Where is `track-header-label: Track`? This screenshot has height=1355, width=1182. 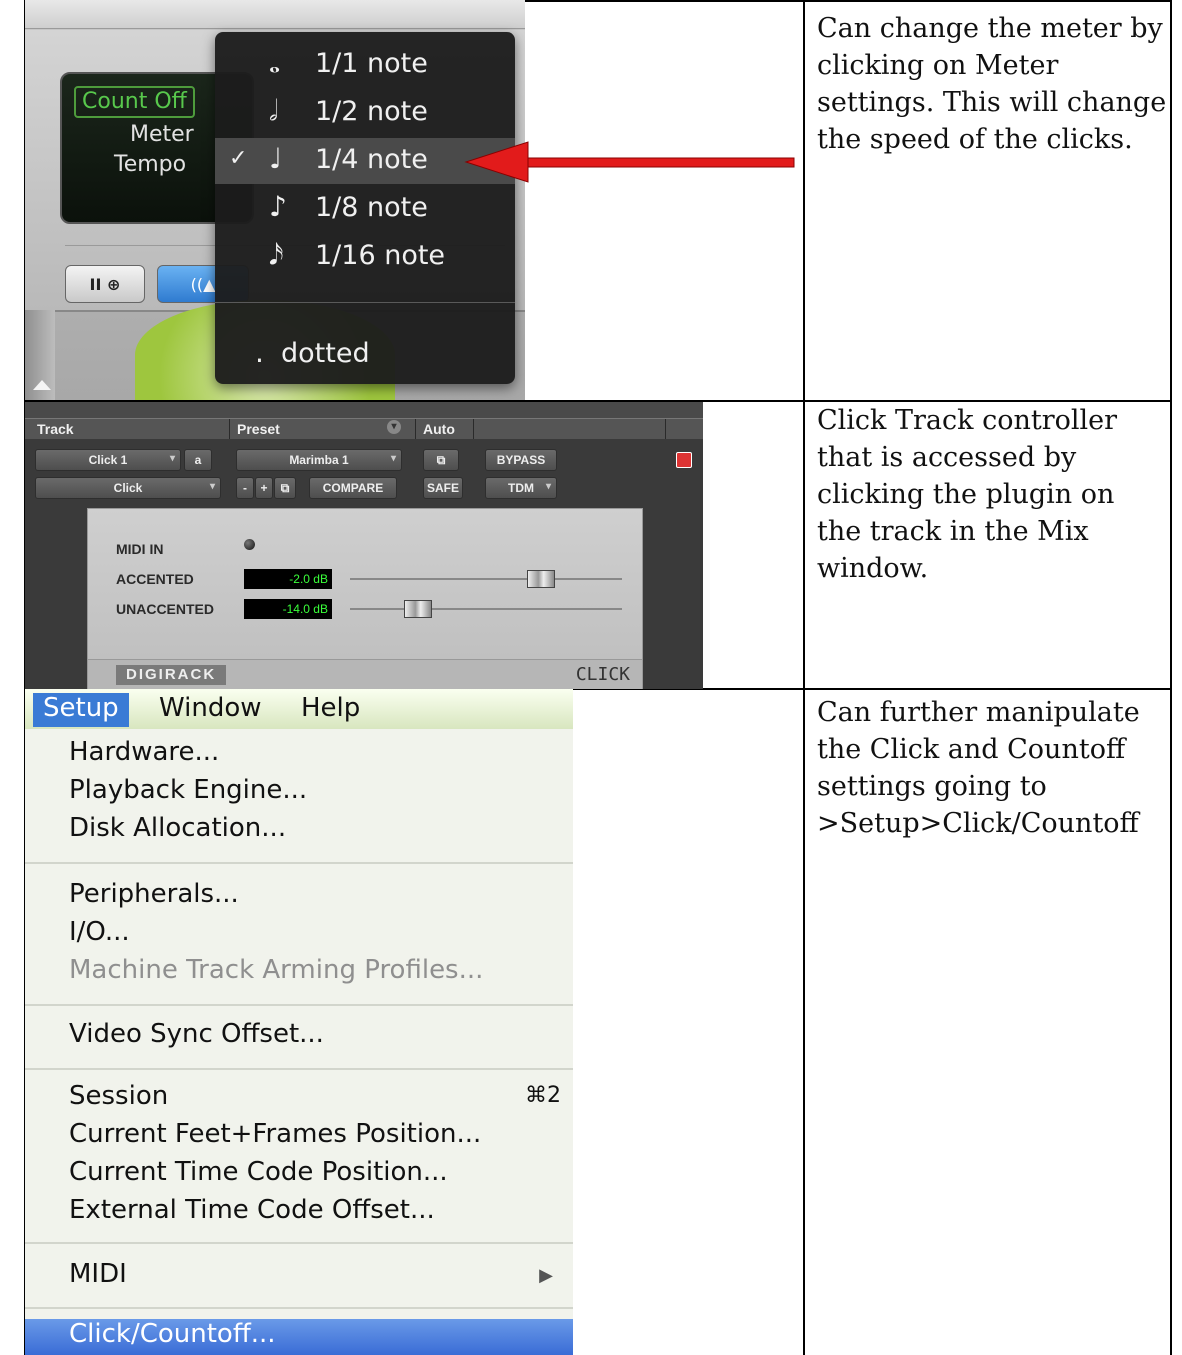 track-header-label: Track is located at coordinates (55, 429).